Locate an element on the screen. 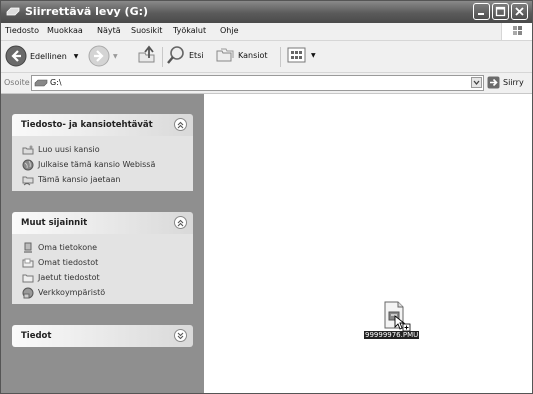  share-folder-link: Tämä kansio jaetaan is located at coordinates (102, 179).